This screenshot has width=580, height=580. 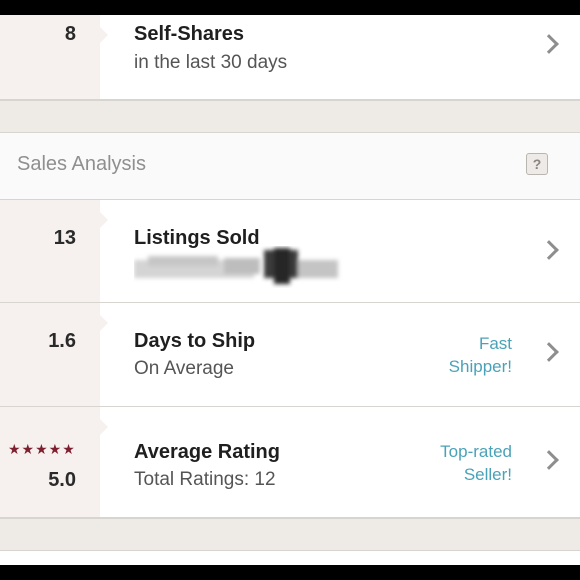 I want to click on average-rating-title: Average Rating, so click(x=207, y=452).